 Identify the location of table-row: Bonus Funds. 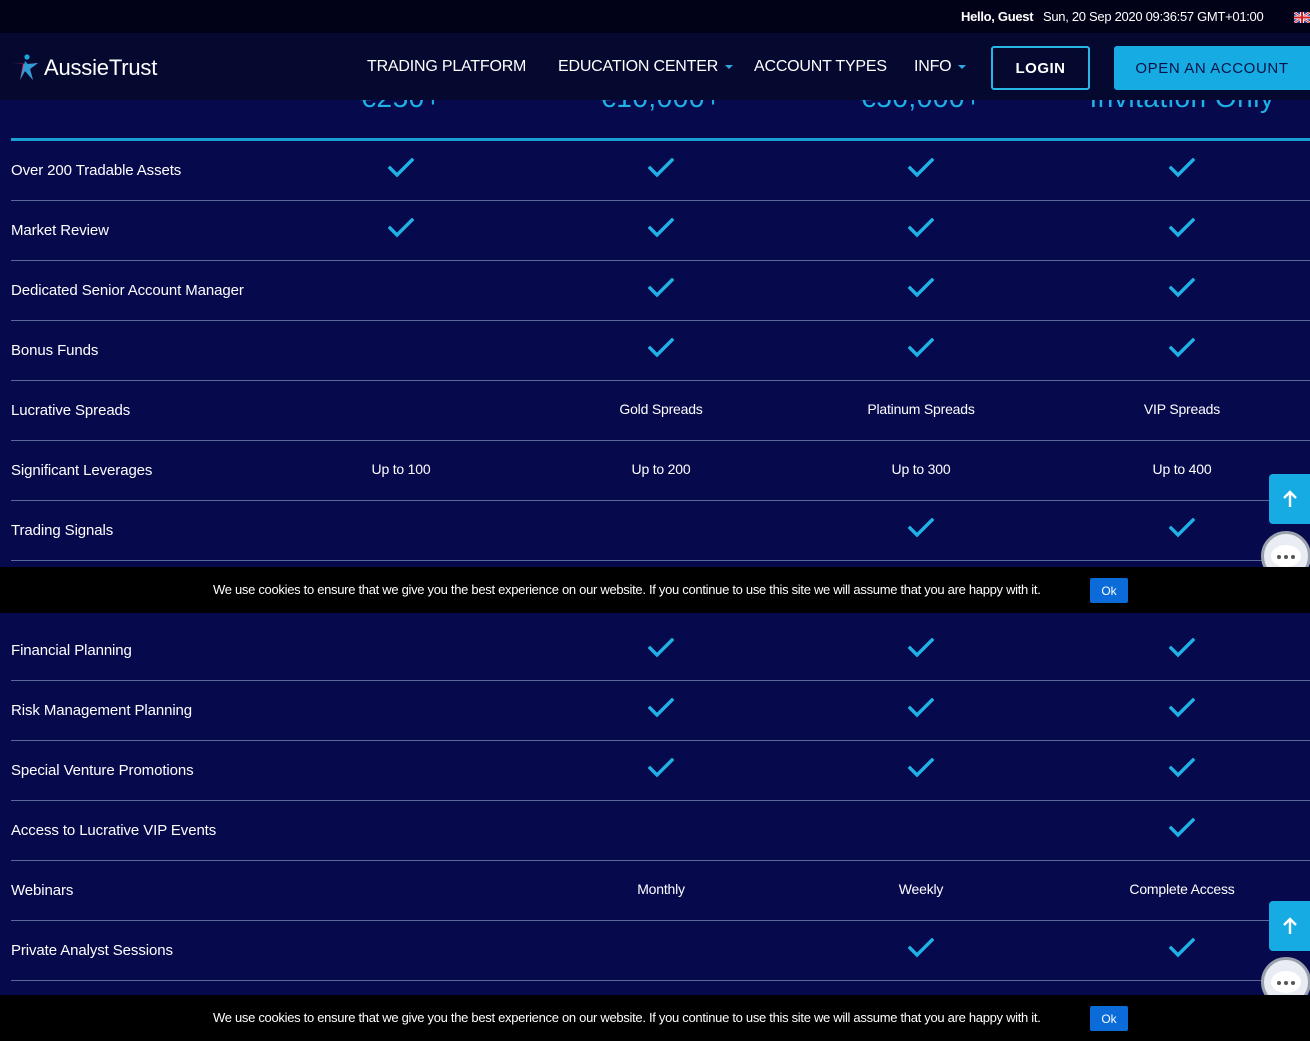
(660, 351).